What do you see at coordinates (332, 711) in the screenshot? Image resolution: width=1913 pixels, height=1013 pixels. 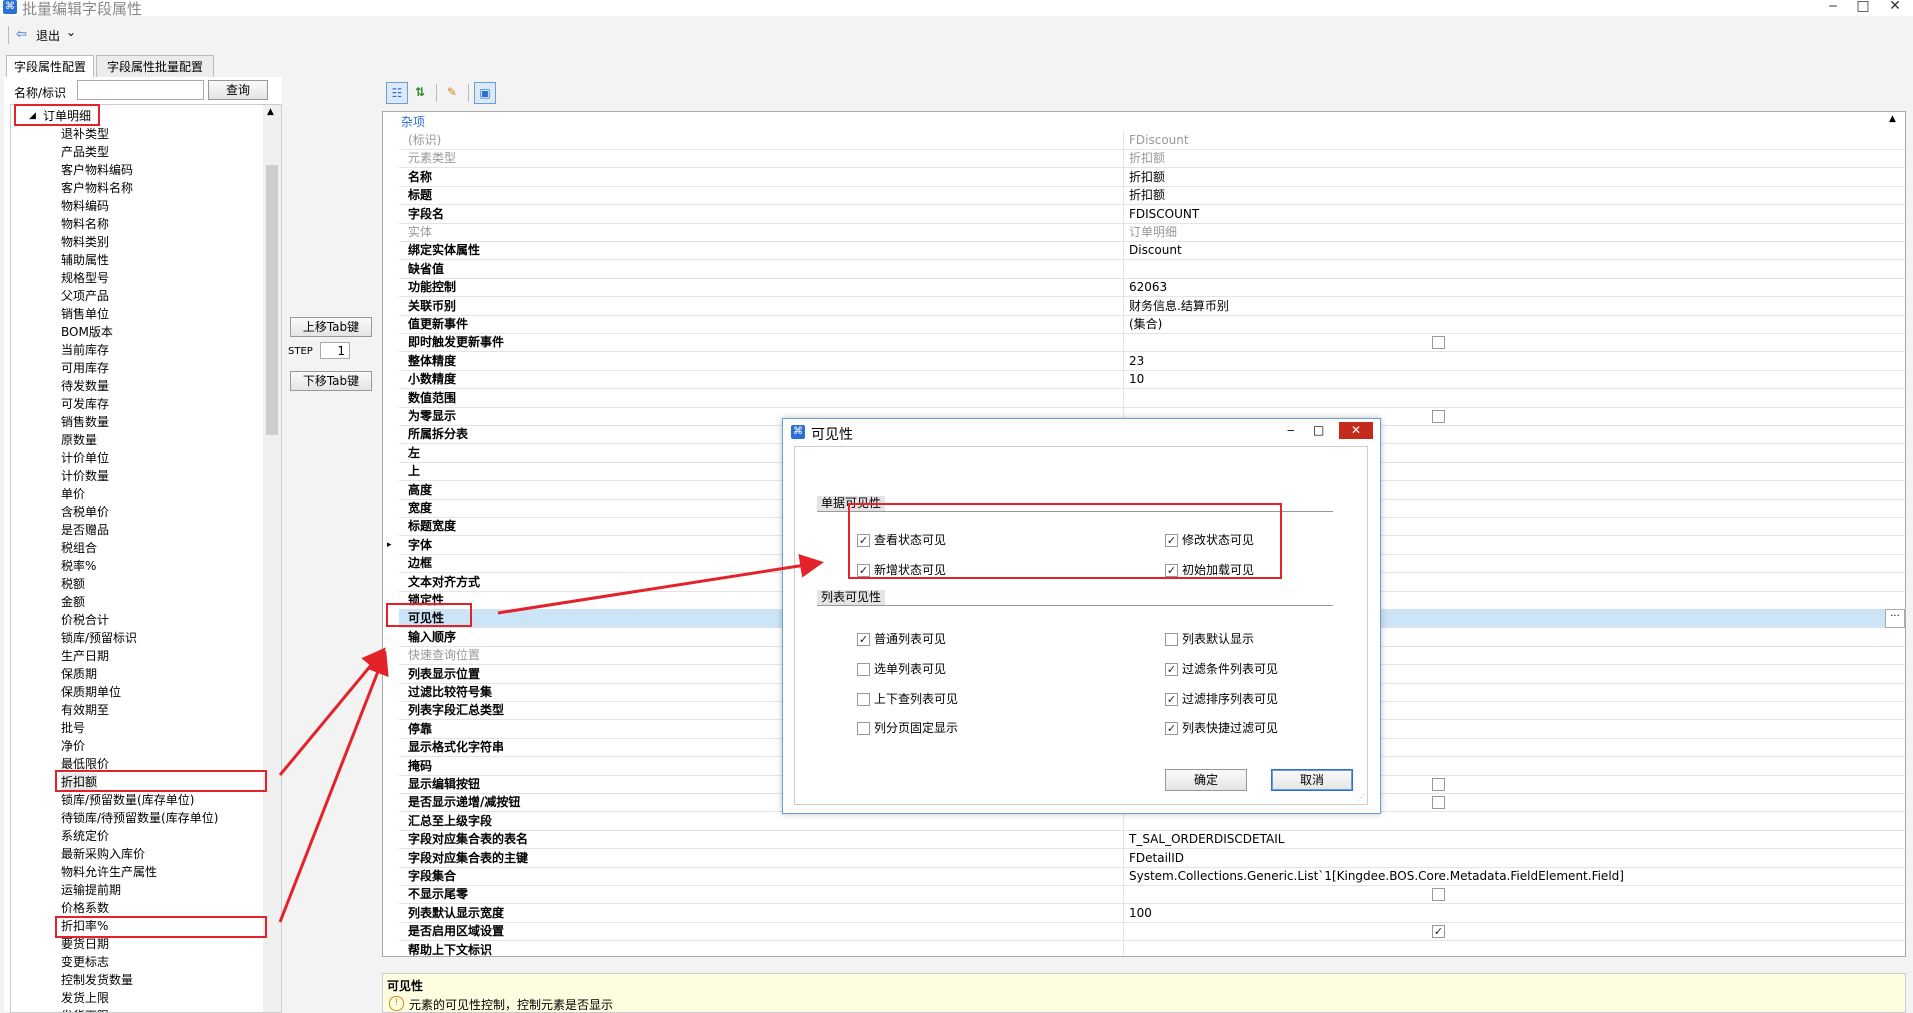 I see `arrow-discount` at bounding box center [332, 711].